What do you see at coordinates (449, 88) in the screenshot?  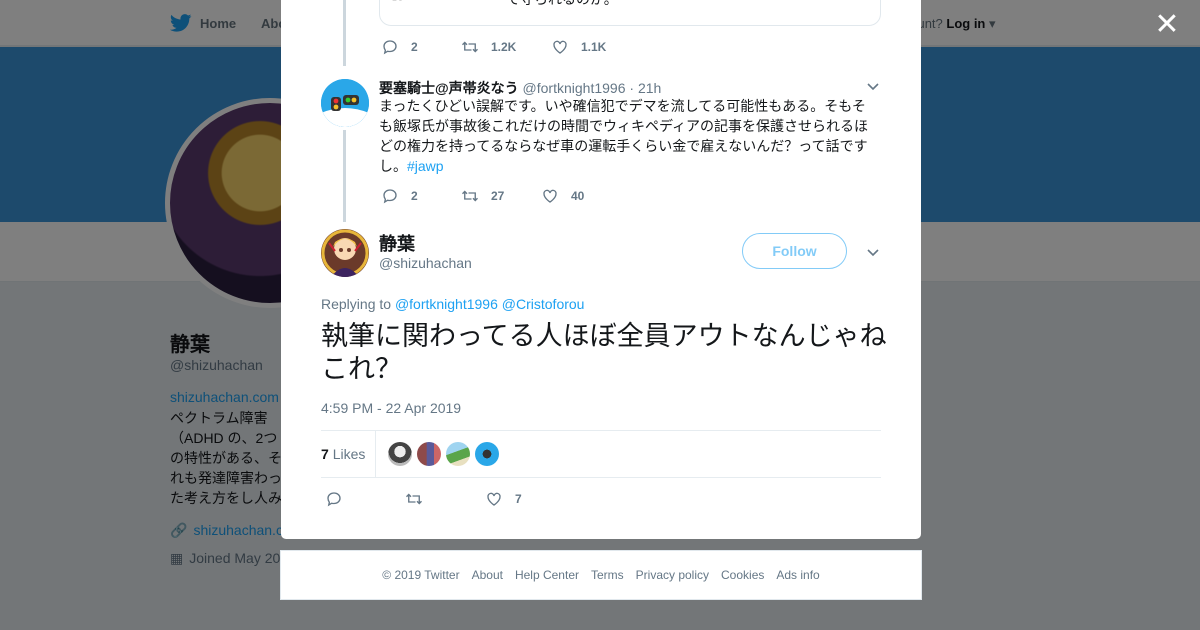 I see `tweet-author-name: 要塞騎士@声帯炎なう` at bounding box center [449, 88].